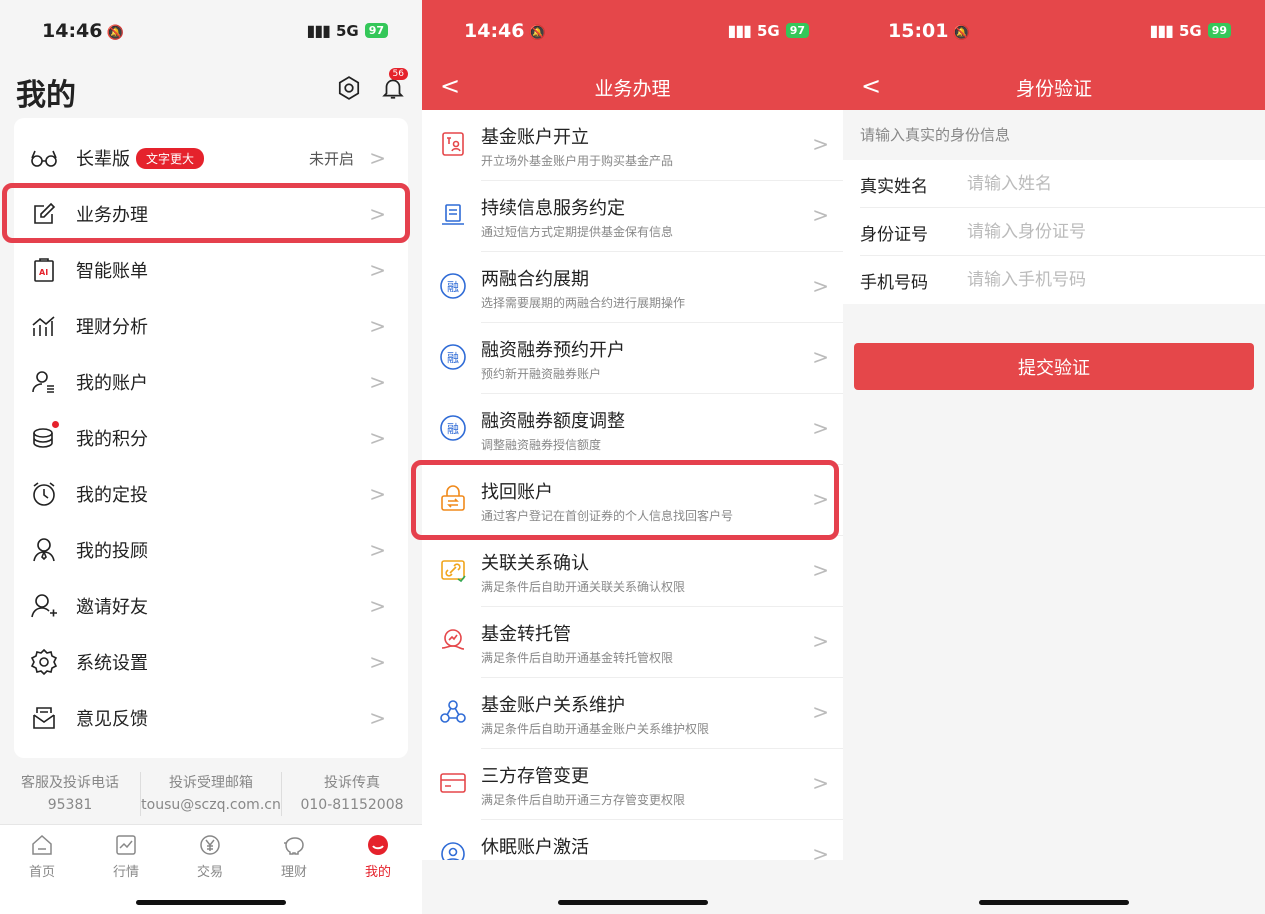  Describe the element at coordinates (632, 145) in the screenshot. I see `service-item: 基金账户开立 开立场外基金账户用于购买基金产品 >` at that location.